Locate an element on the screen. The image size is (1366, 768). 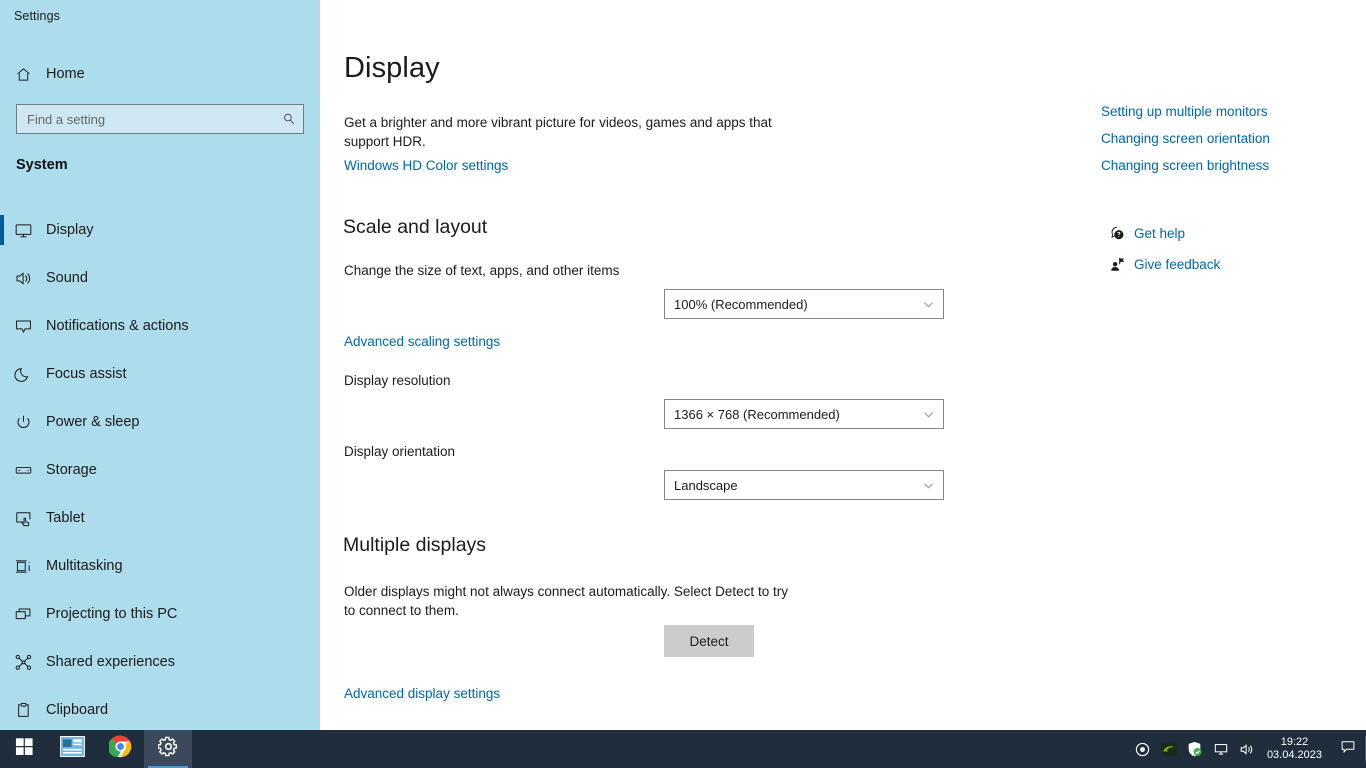
nvidia-tray-icon is located at coordinates (1169, 749).